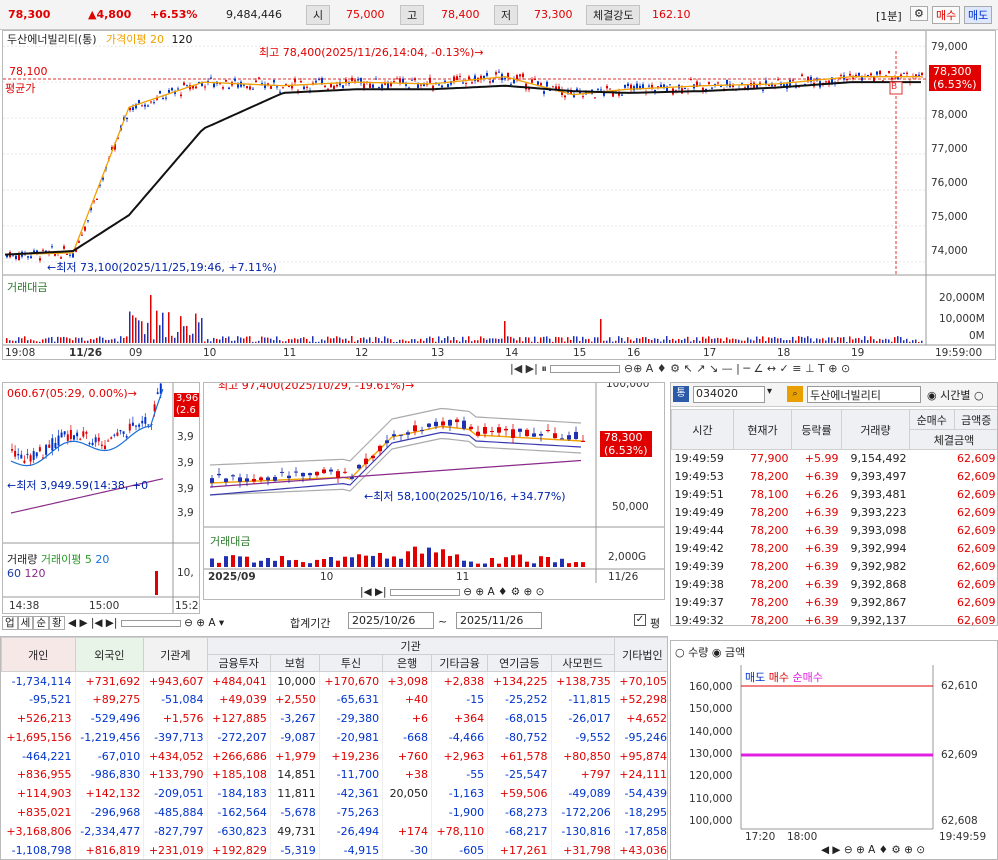 This screenshot has height=860, width=998. Describe the element at coordinates (835, 477) in the screenshot. I see `tick-row: 19:49:53 78,200 +6.39 9,393,497 62,609` at that location.